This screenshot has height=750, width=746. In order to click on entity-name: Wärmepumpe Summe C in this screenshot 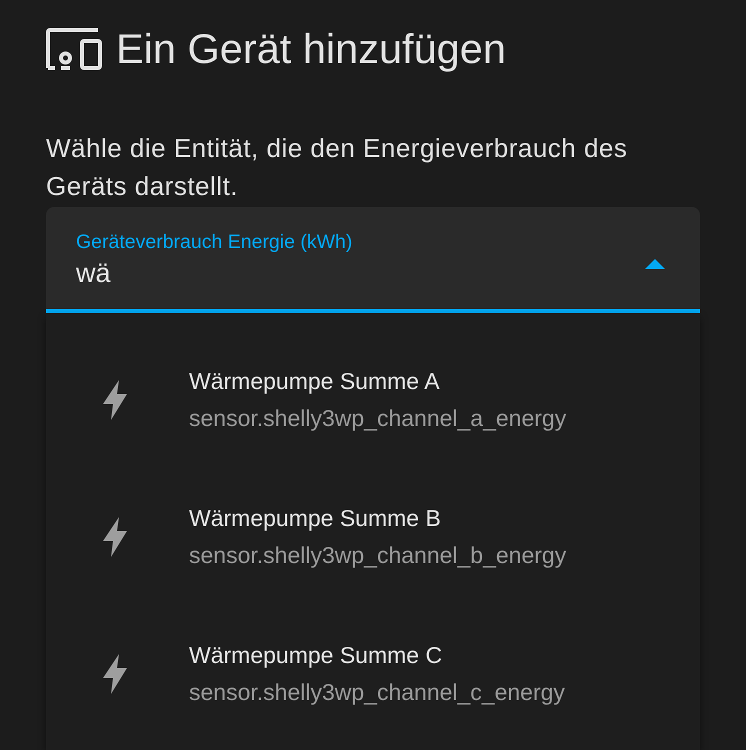, I will do `click(316, 655)`.